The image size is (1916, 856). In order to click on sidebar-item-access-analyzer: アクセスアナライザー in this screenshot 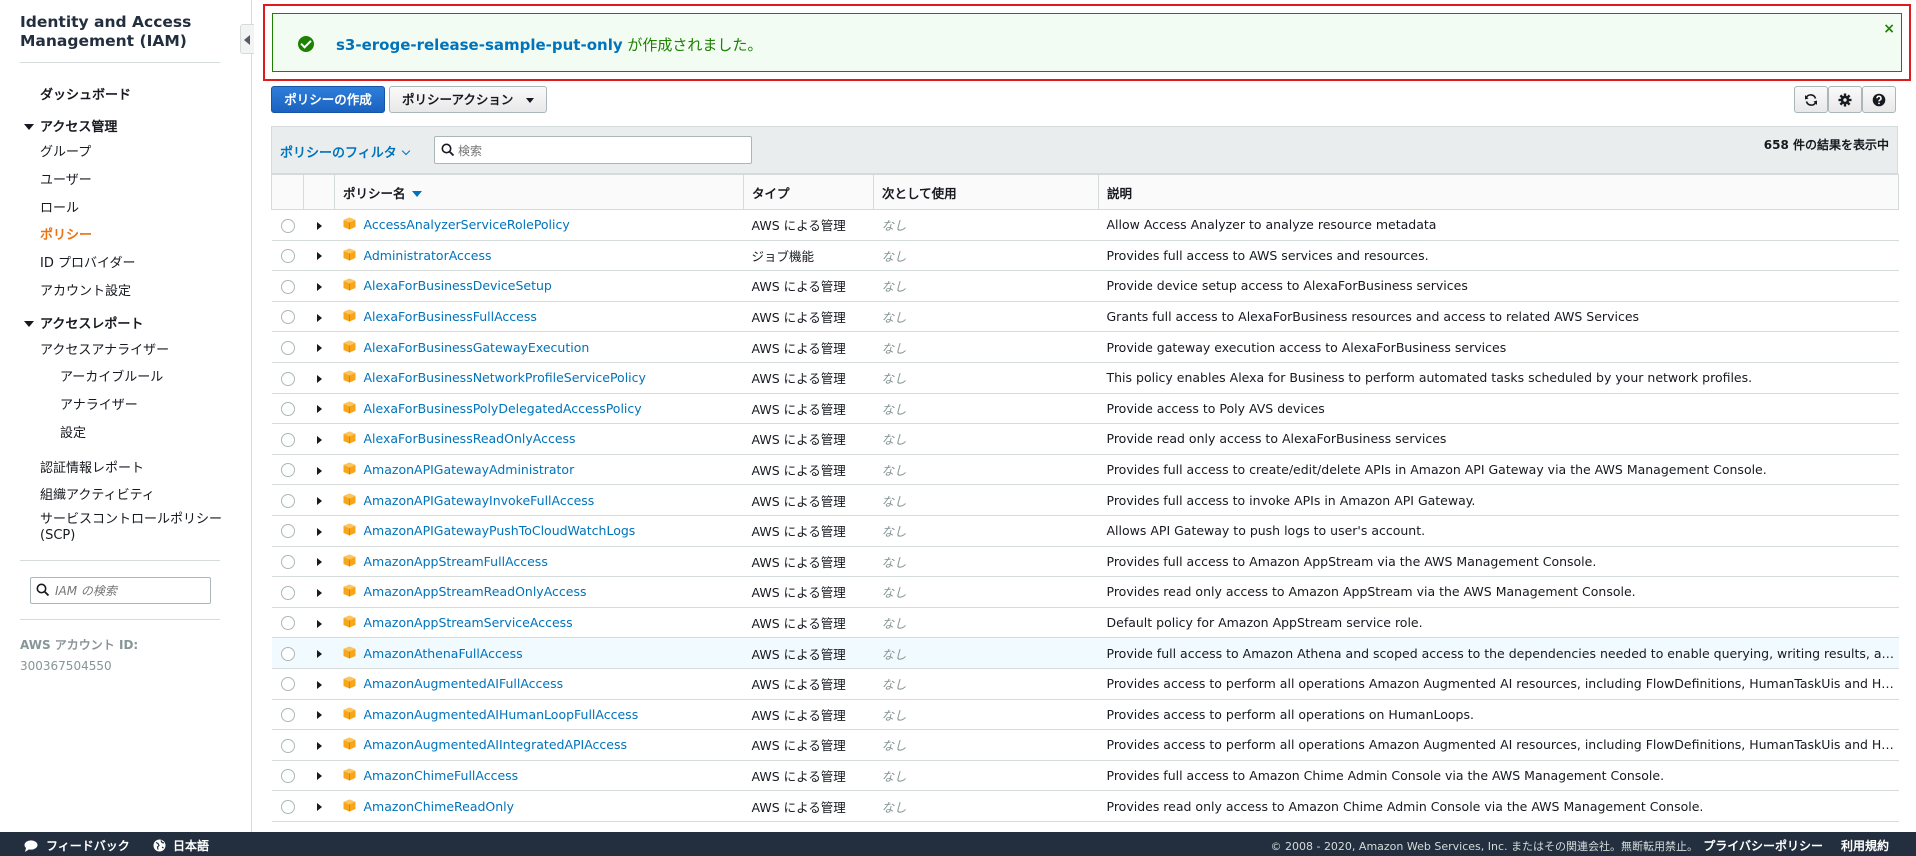, I will do `click(104, 348)`.